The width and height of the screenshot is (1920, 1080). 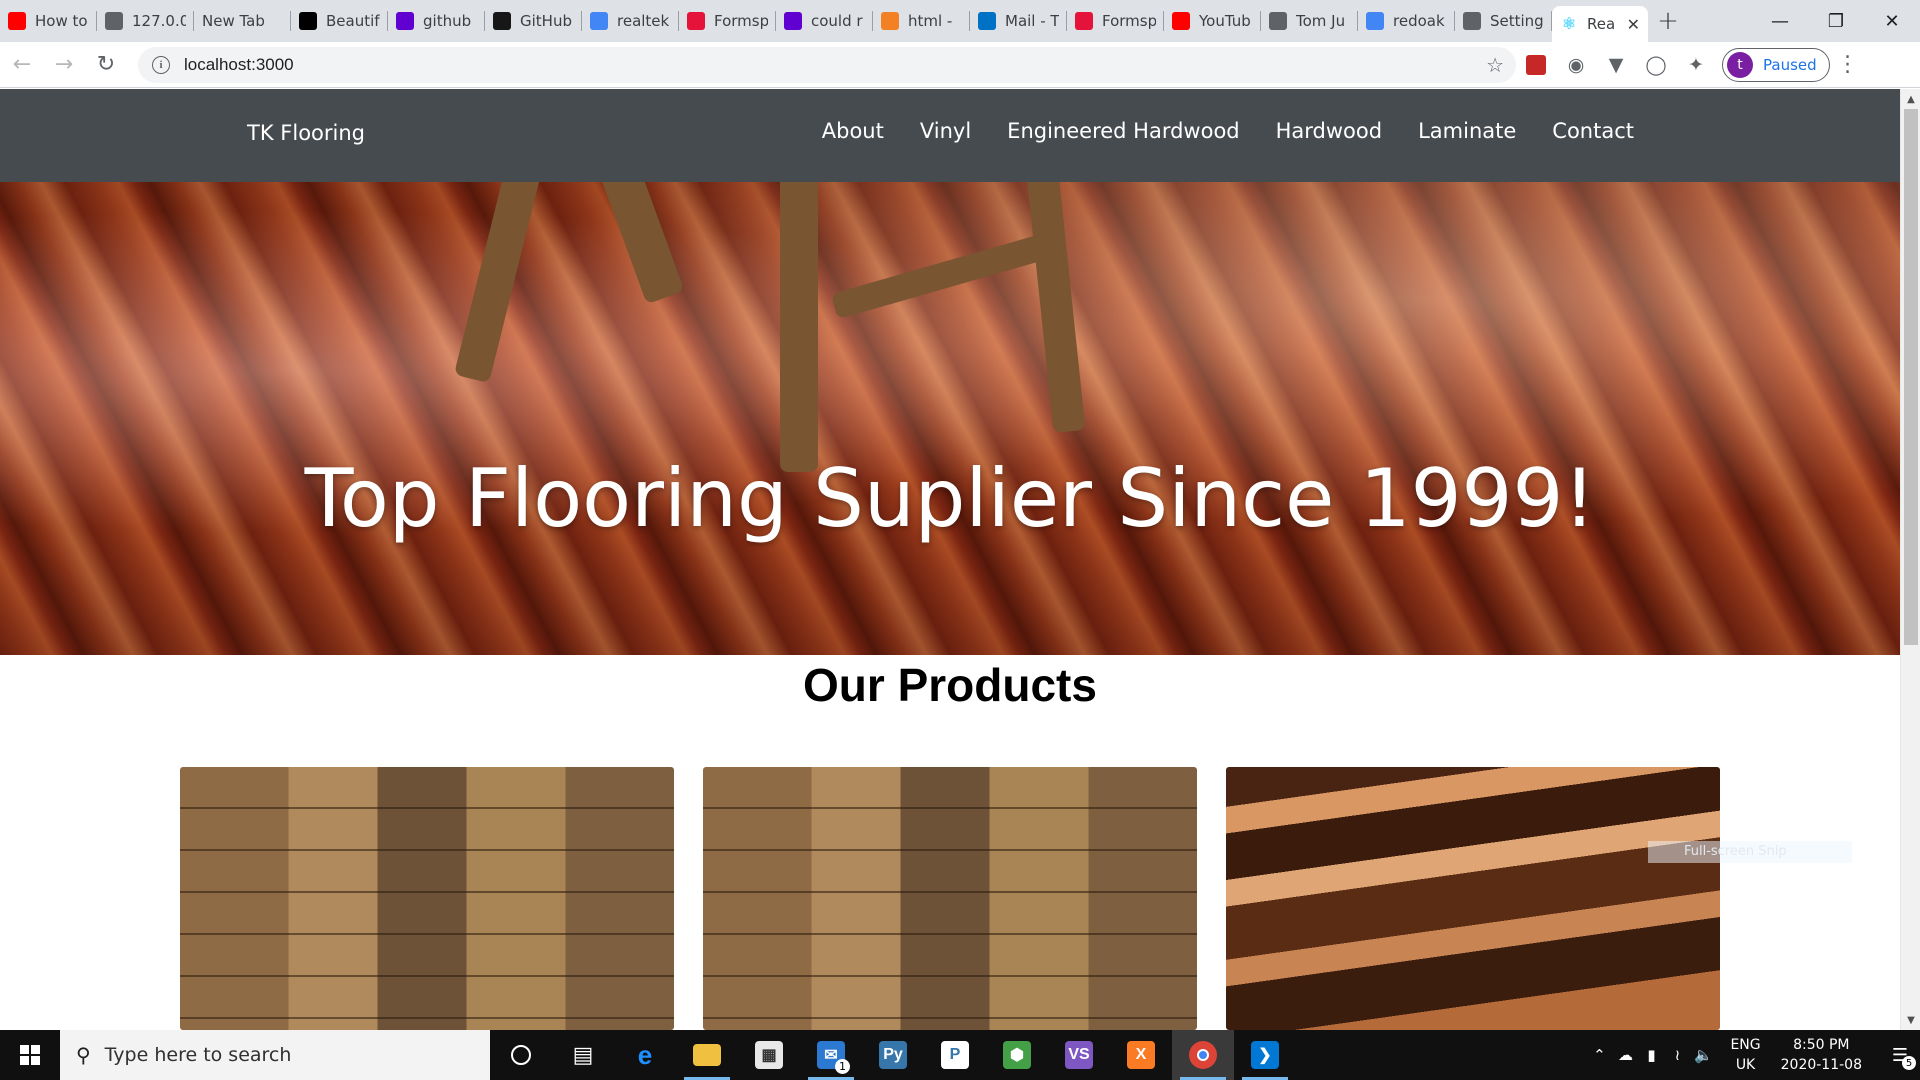 I want to click on edge-icon: e, so click(x=645, y=1055).